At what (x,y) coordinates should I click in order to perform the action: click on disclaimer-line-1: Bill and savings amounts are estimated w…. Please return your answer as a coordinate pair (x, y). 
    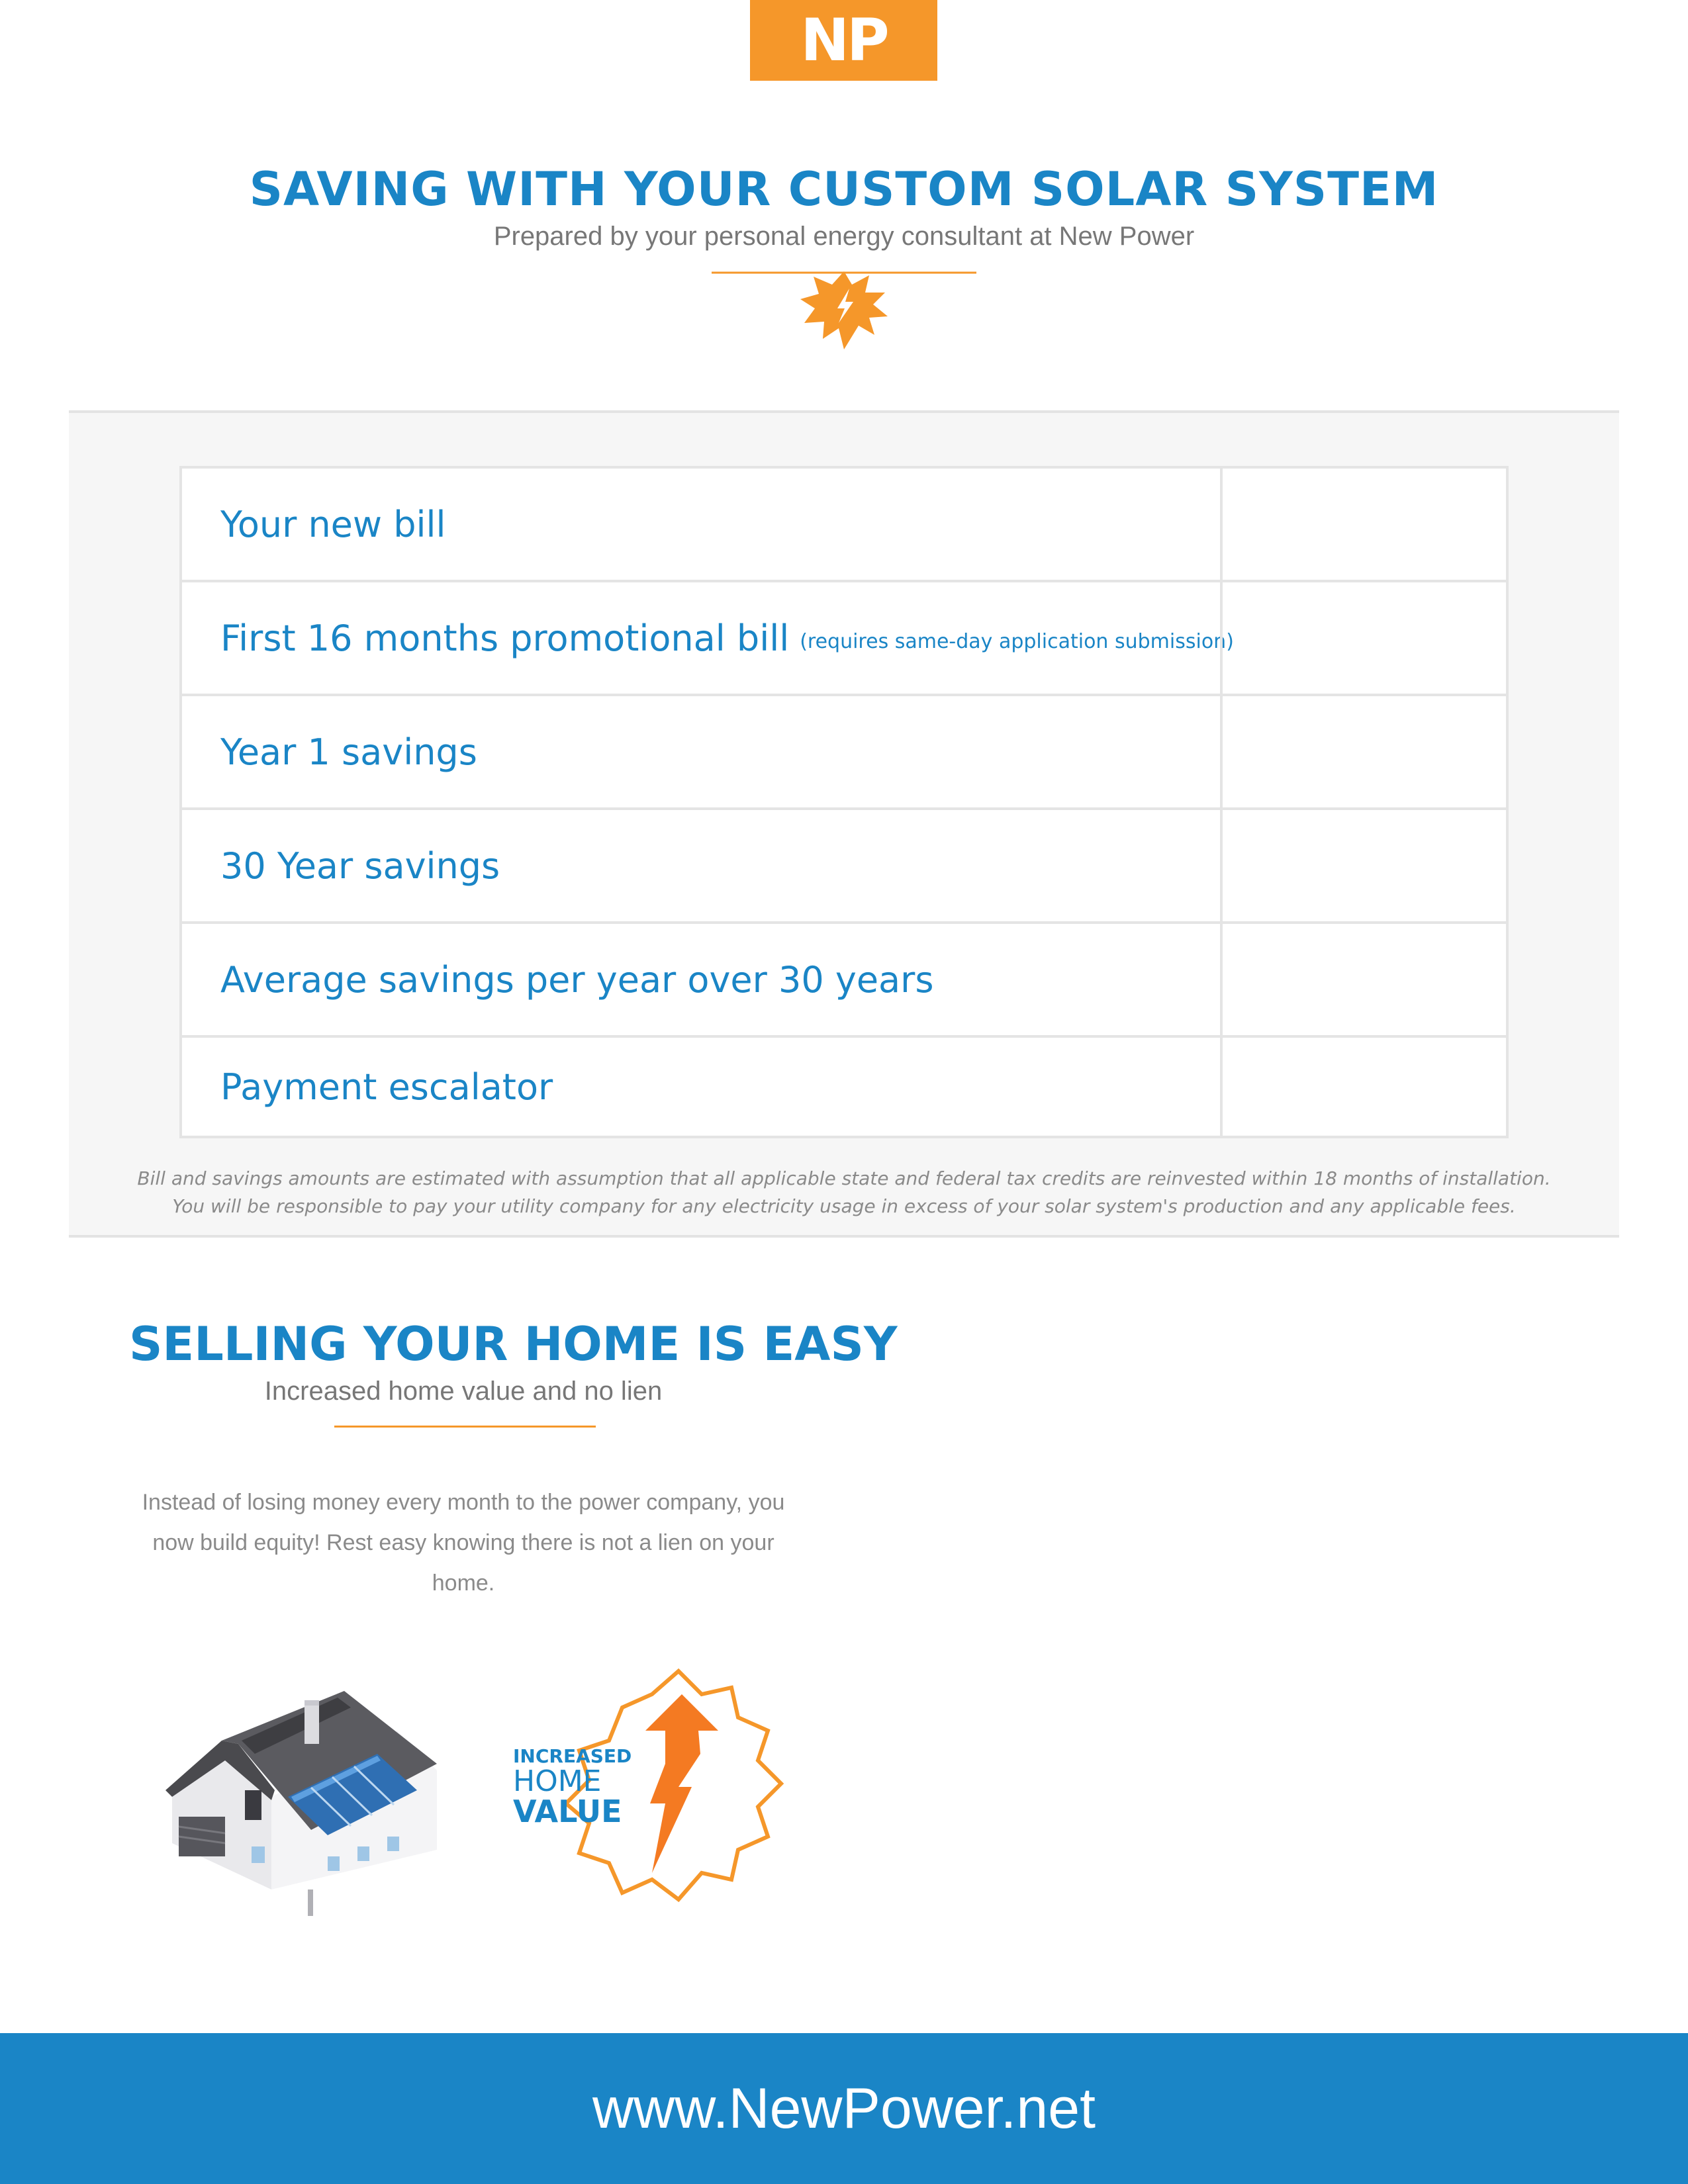
    Looking at the image, I should click on (844, 1178).